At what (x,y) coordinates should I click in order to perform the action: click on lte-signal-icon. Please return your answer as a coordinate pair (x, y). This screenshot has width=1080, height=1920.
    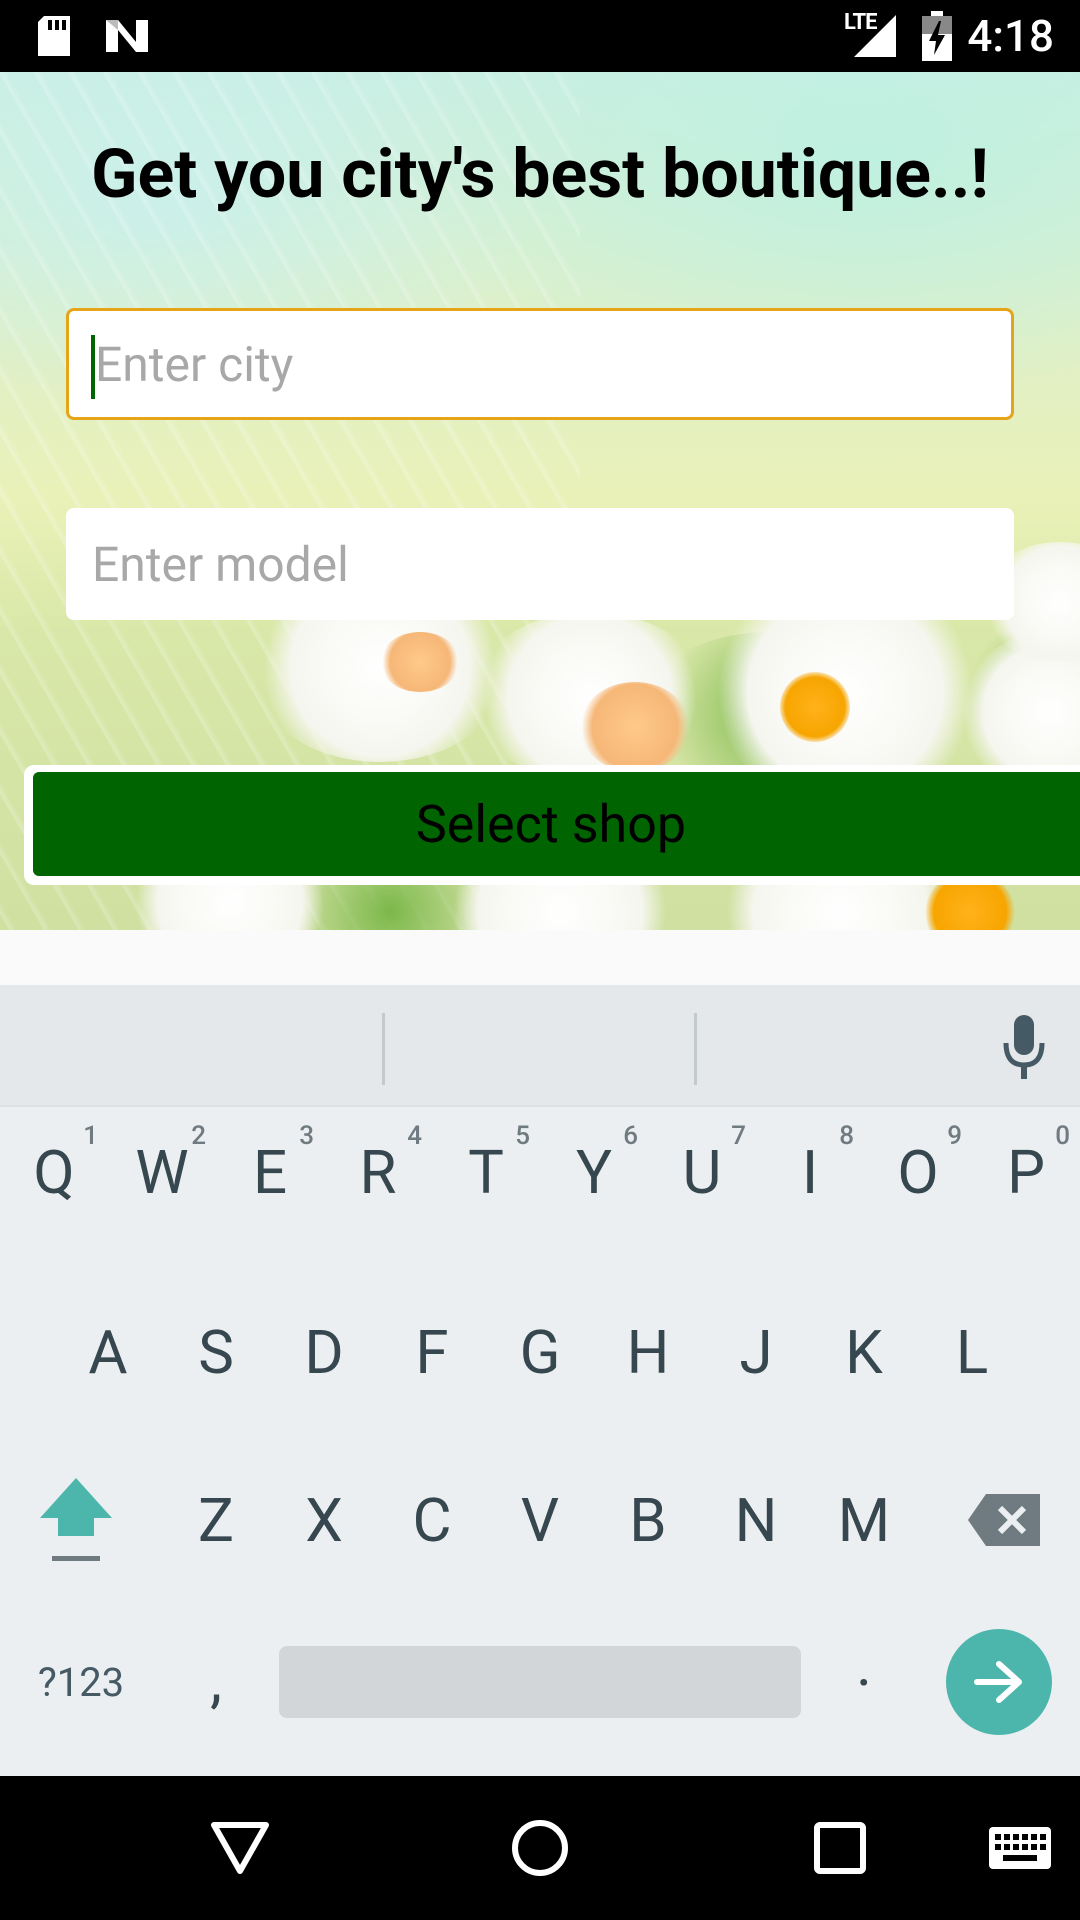
    Looking at the image, I should click on (875, 36).